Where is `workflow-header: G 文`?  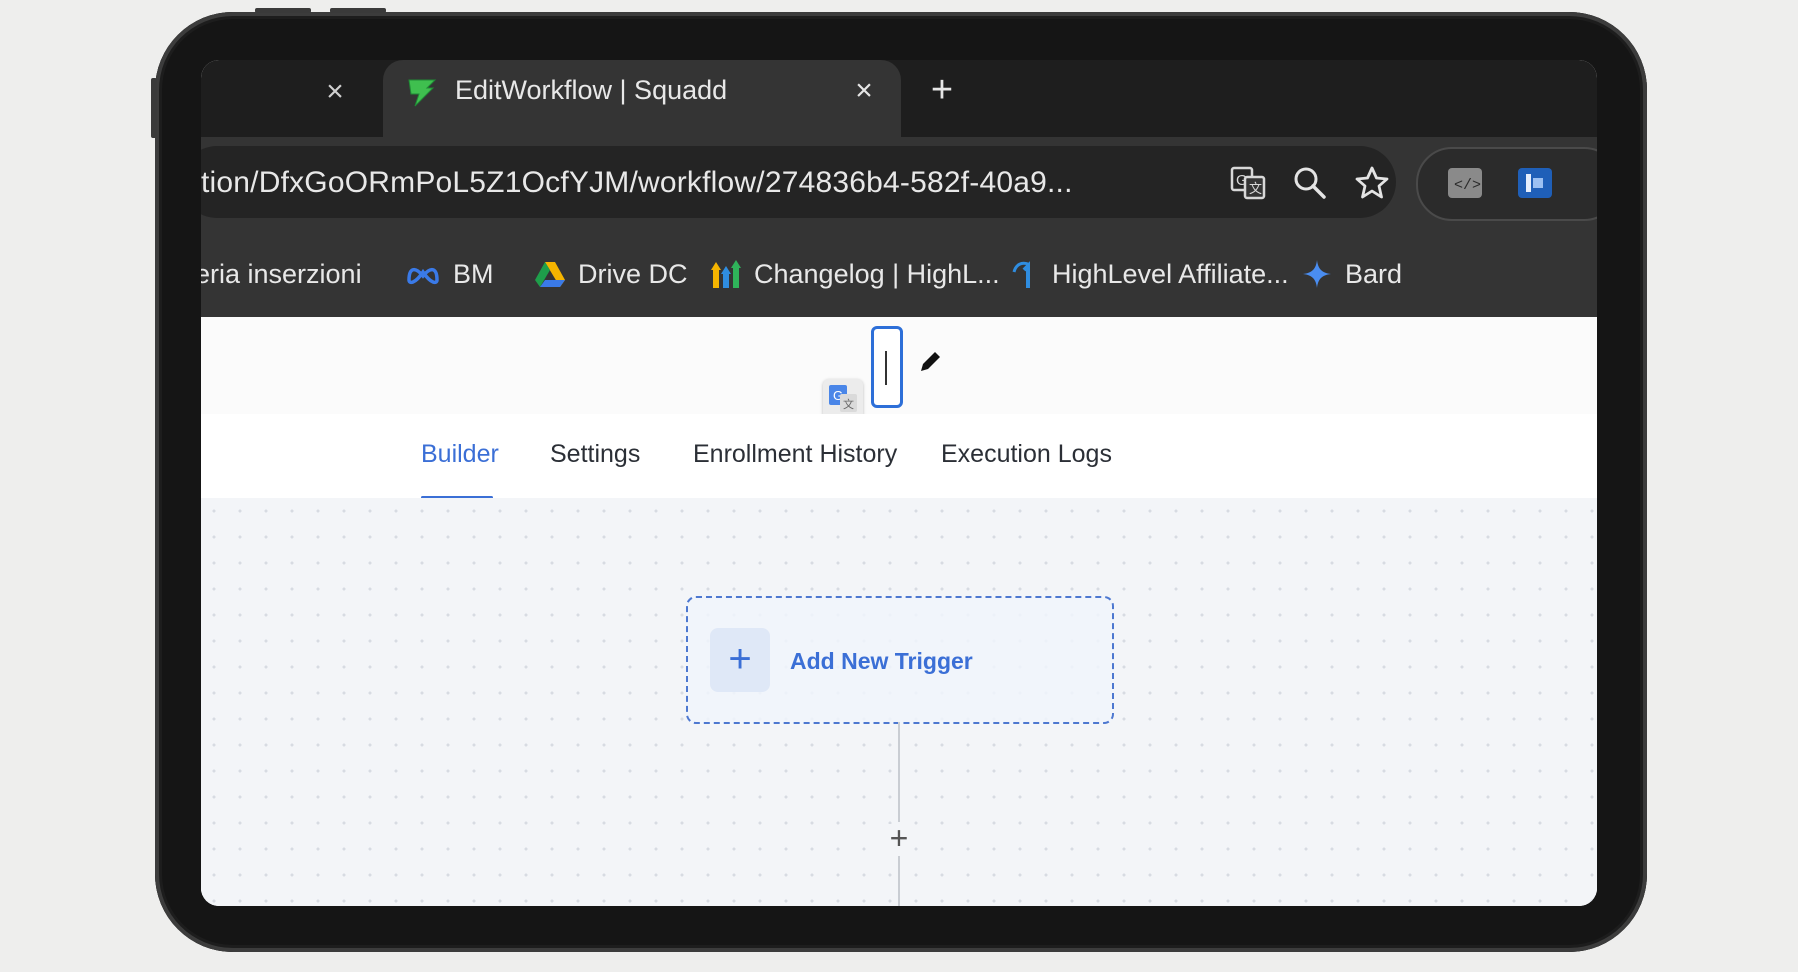
workflow-header: G 文 is located at coordinates (899, 368).